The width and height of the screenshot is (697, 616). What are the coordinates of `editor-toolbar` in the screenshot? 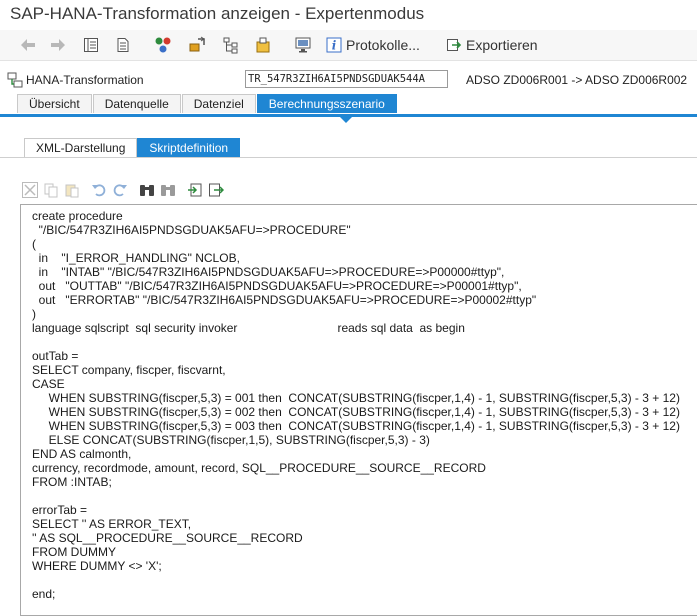 It's located at (123, 190).